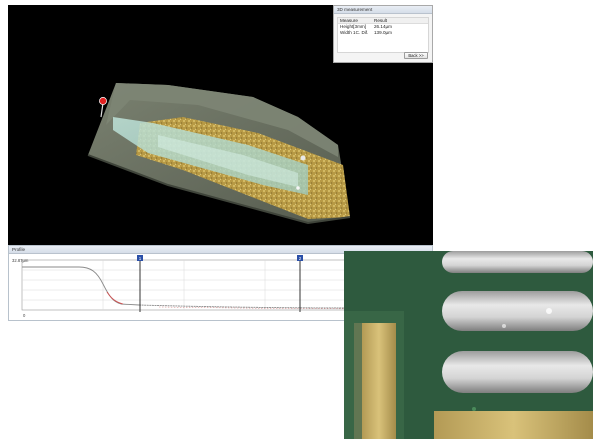  I want to click on gold-bus-bar, so click(379, 381).